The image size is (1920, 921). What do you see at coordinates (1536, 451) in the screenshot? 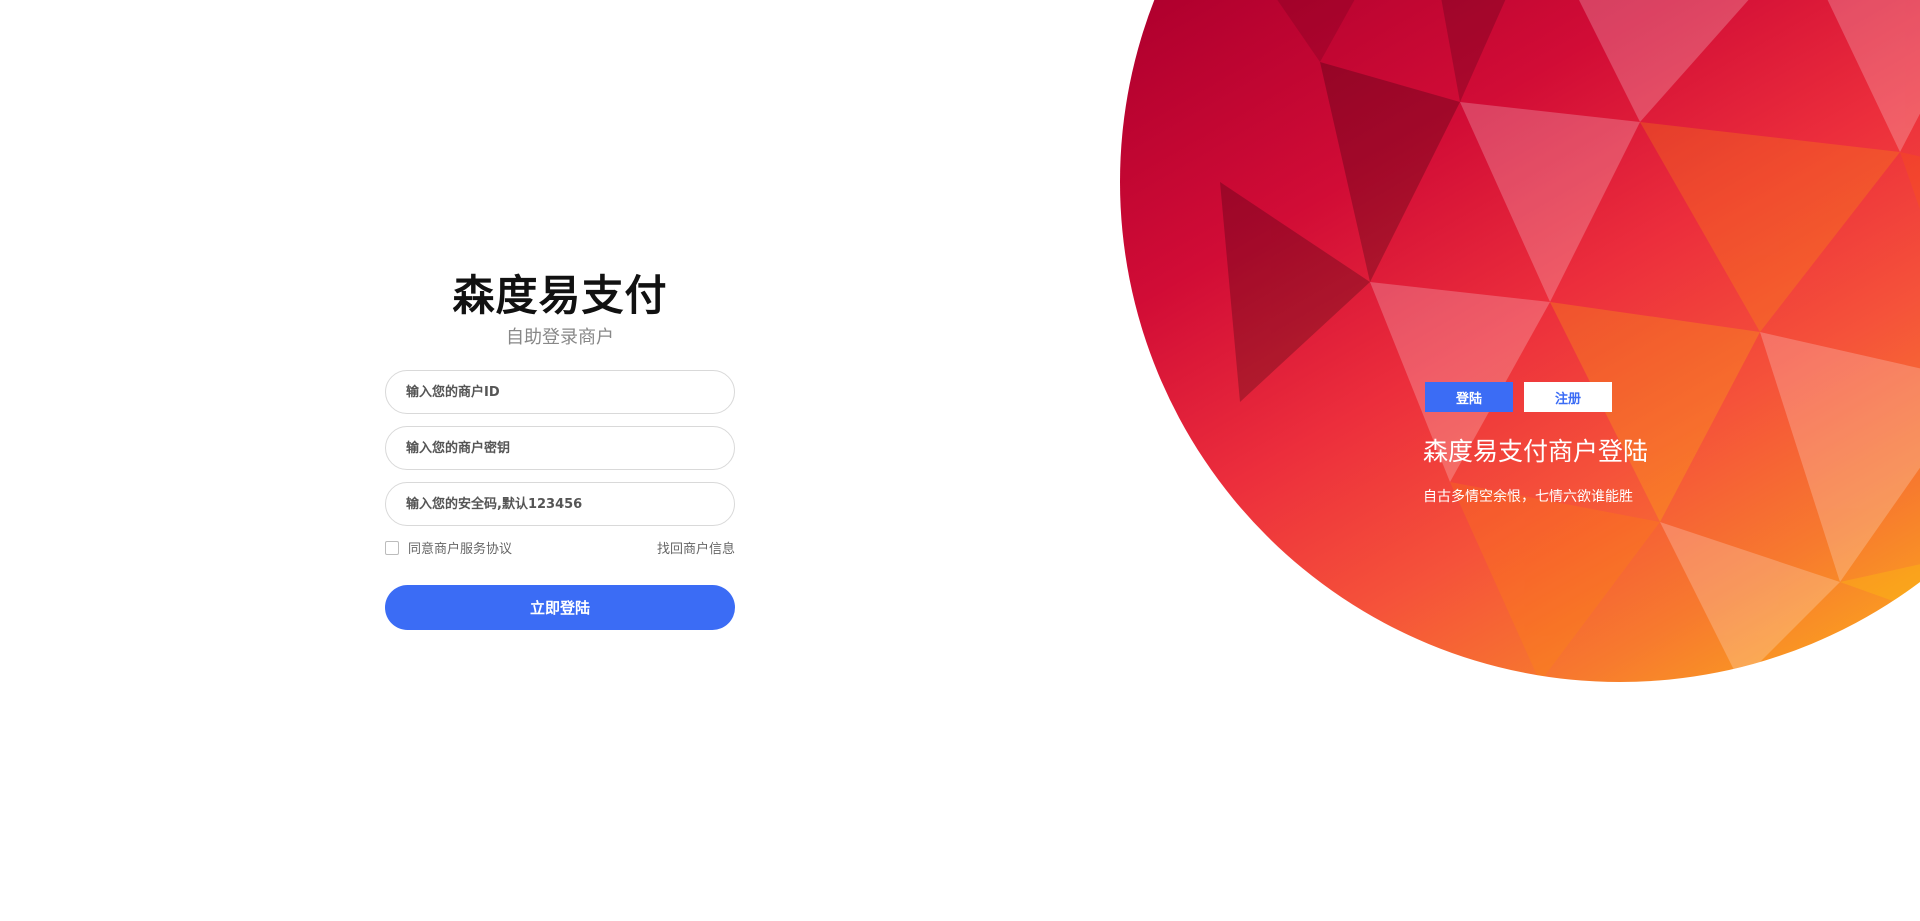
I see `hero-title: 森度易支付商户登陆` at bounding box center [1536, 451].